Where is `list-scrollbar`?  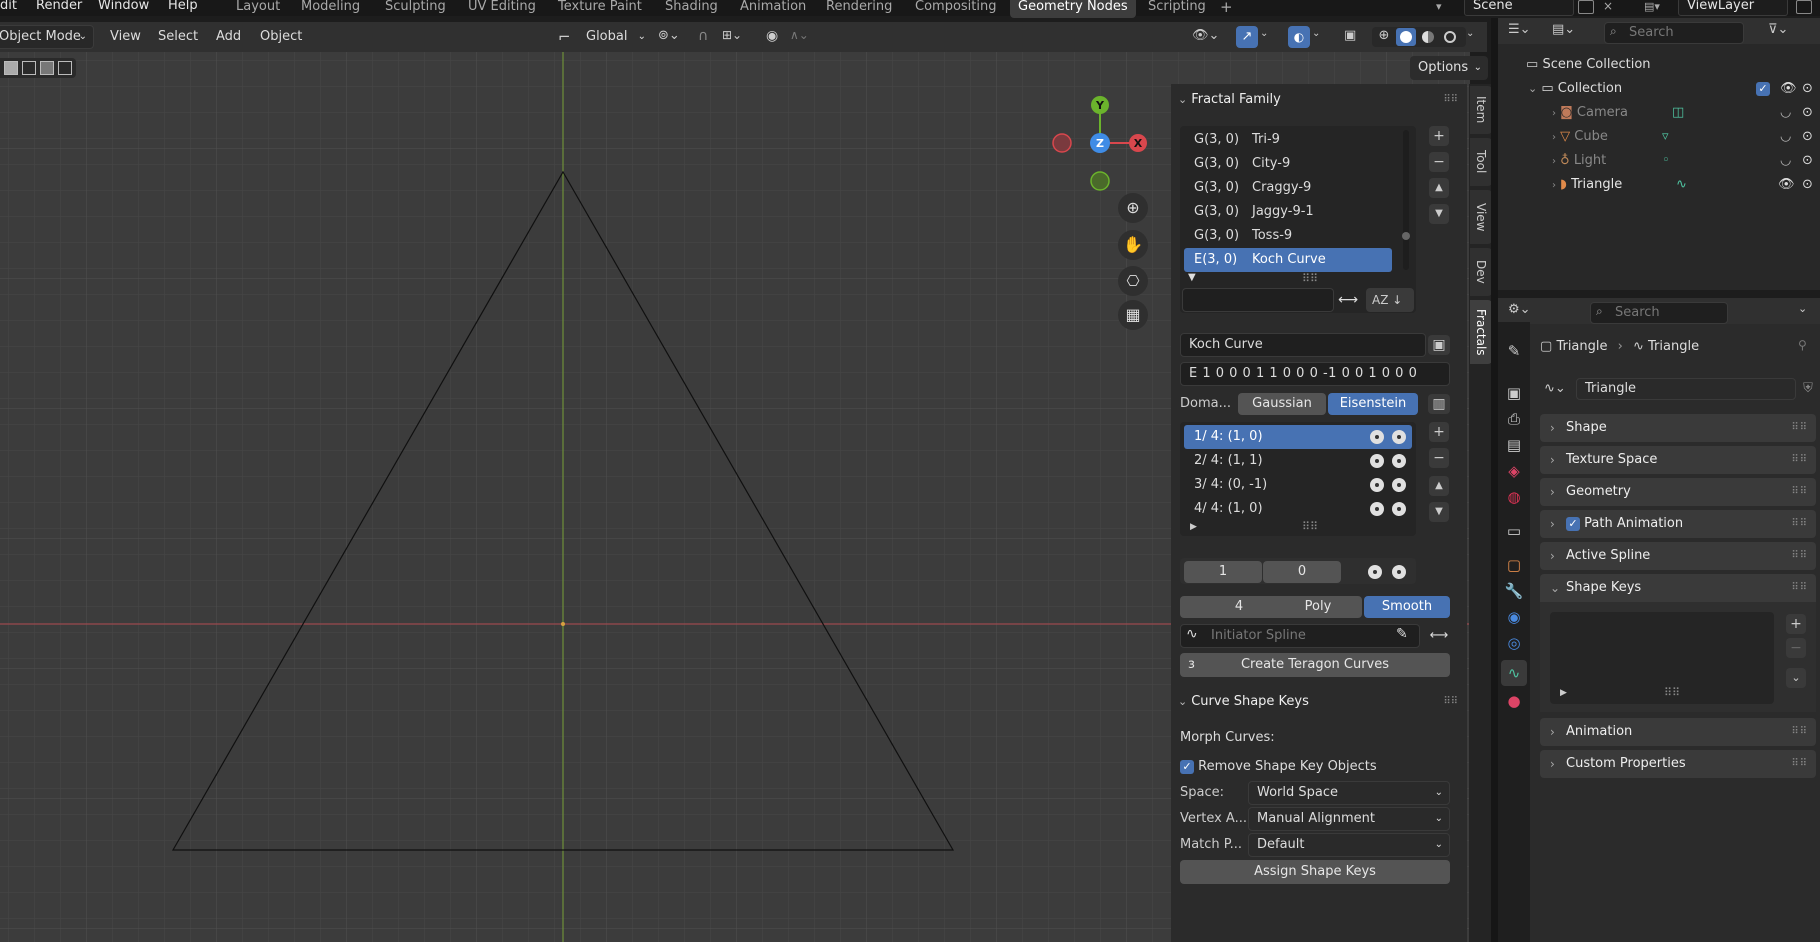 list-scrollbar is located at coordinates (1406, 200).